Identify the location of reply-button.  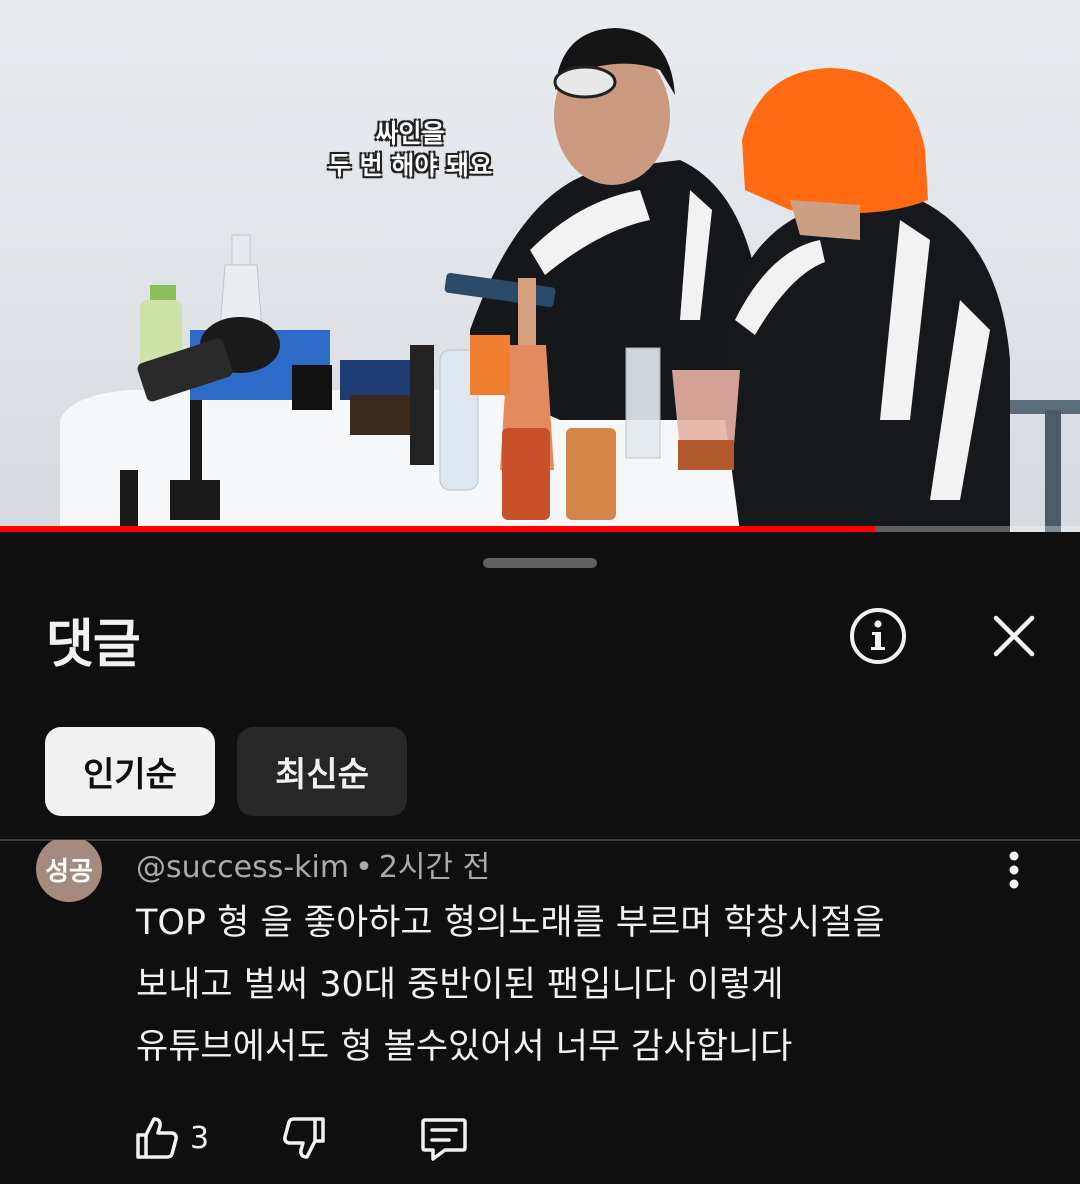
(444, 1138).